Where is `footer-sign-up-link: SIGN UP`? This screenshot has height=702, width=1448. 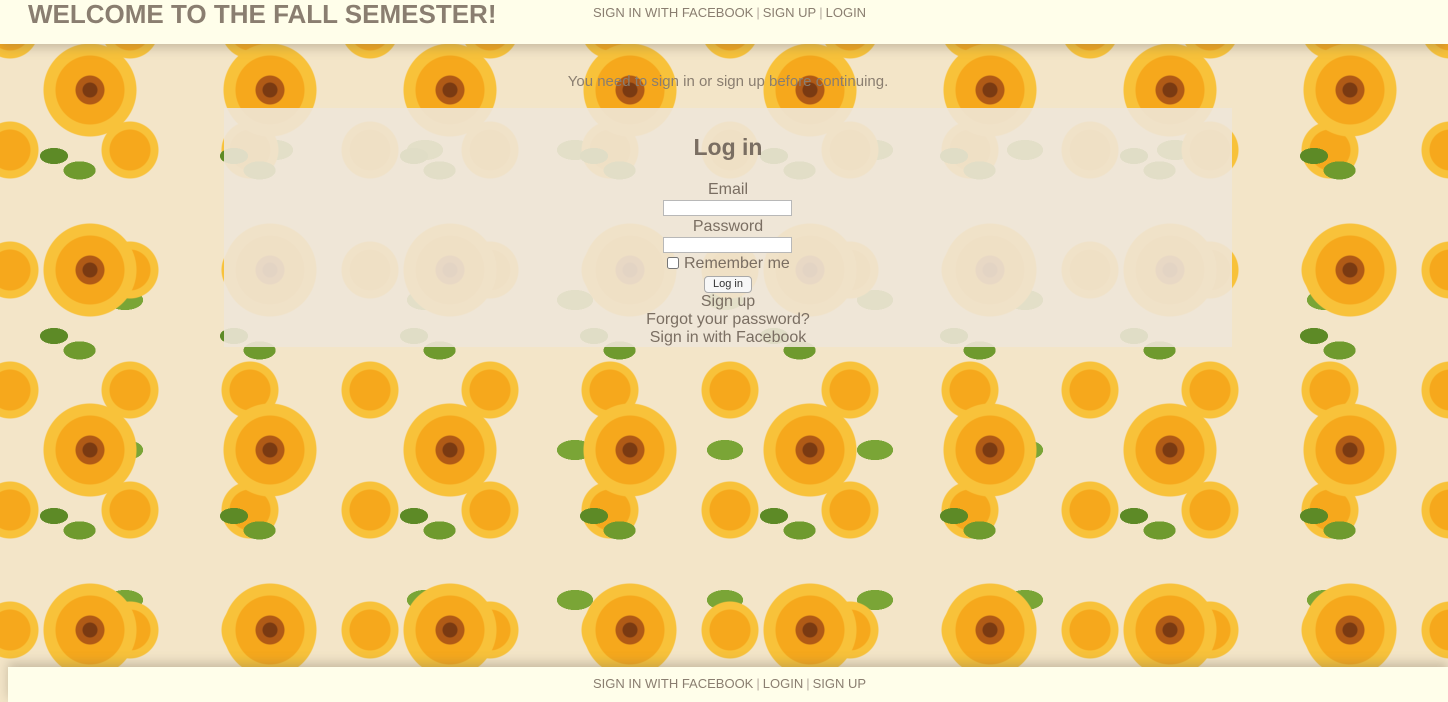
footer-sign-up-link: SIGN UP is located at coordinates (839, 683).